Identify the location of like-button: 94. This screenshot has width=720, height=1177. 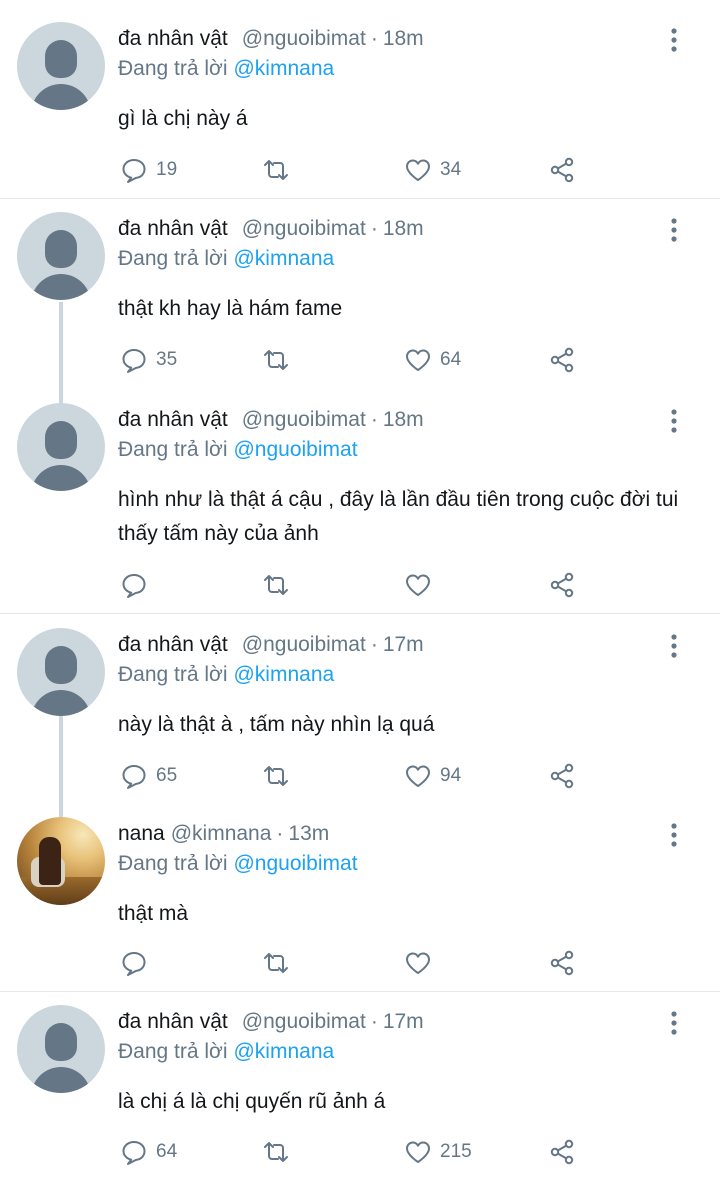
(432, 776).